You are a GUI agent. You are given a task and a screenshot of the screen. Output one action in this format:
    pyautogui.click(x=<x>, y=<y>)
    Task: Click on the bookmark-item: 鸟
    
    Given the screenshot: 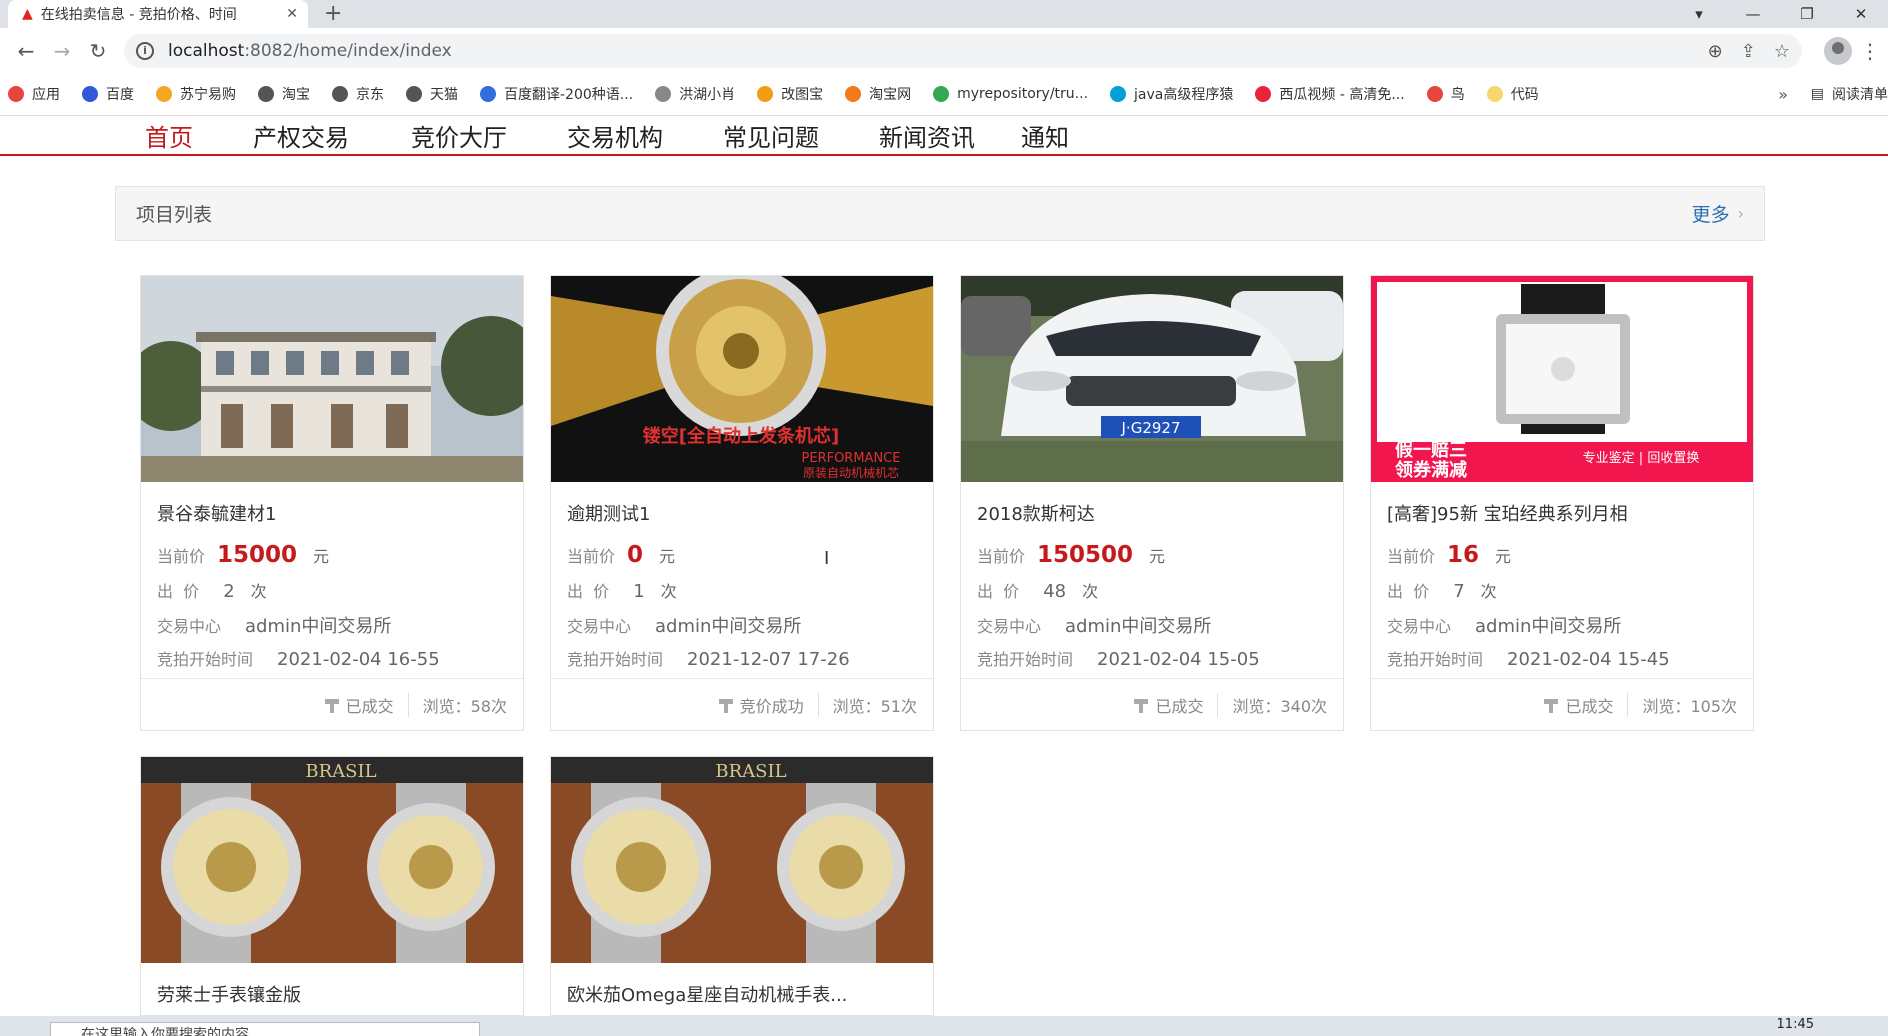 What is the action you would take?
    pyautogui.click(x=1445, y=94)
    